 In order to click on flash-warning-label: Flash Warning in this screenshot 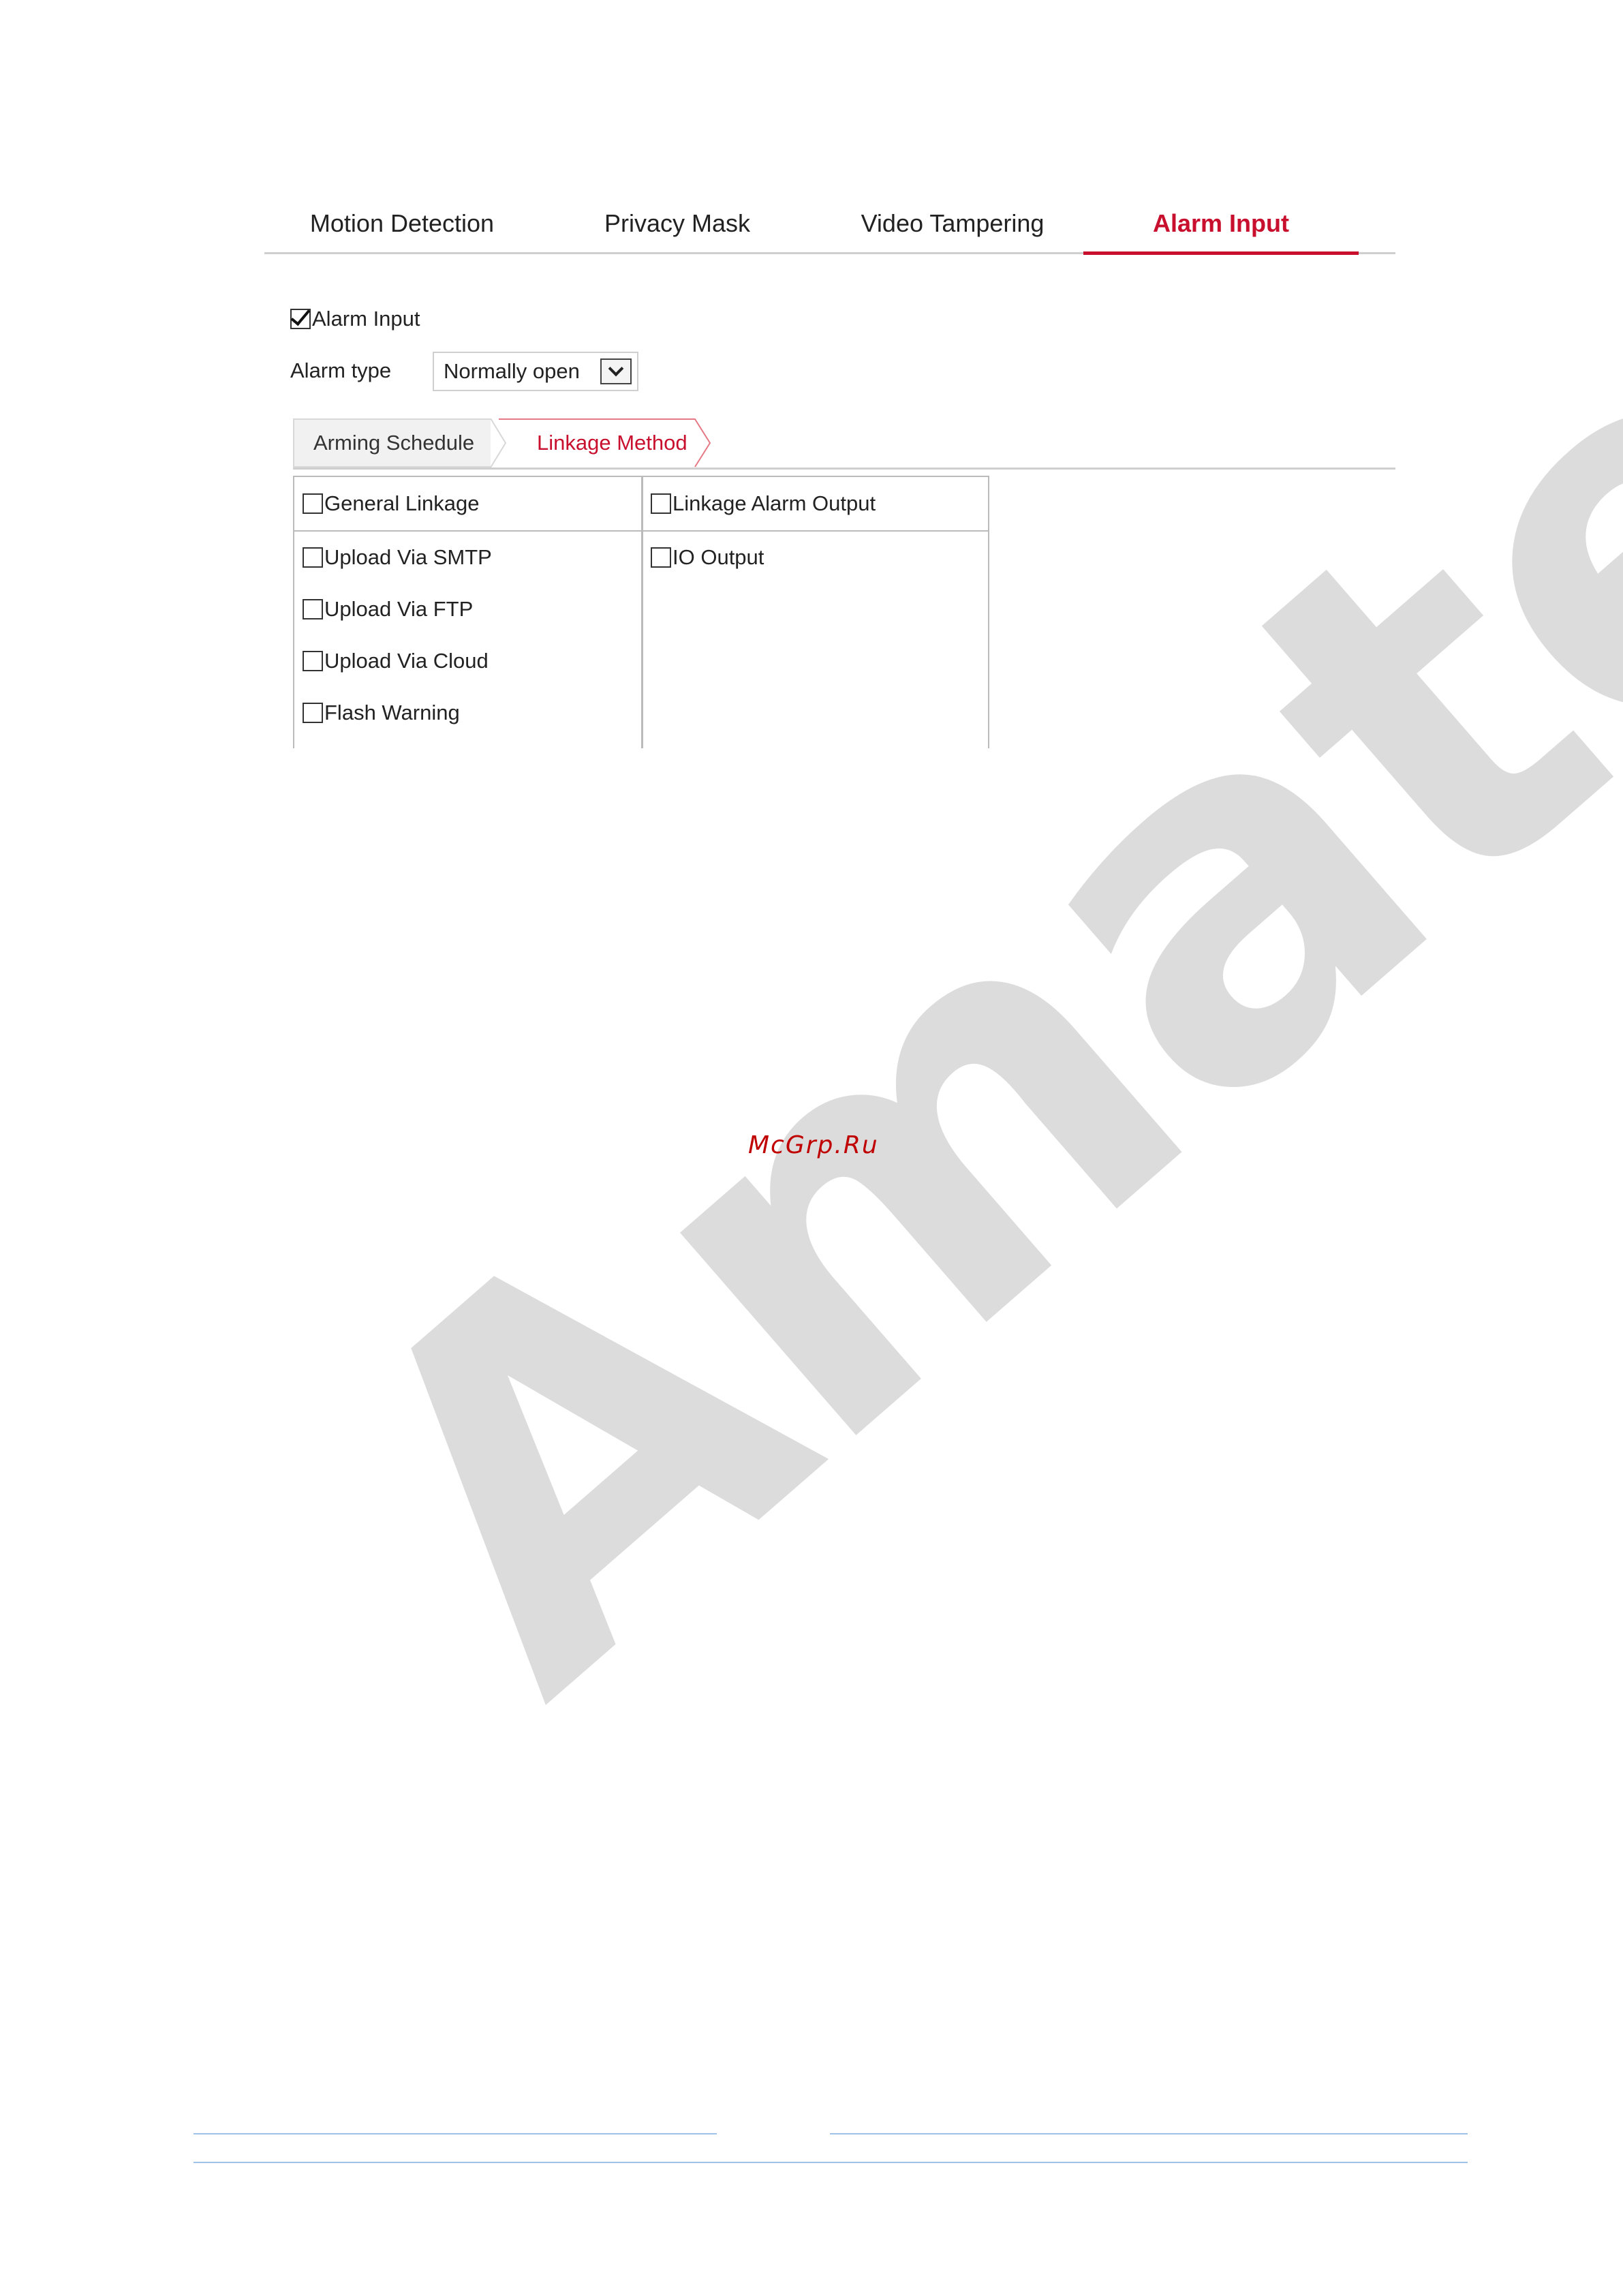, I will do `click(392, 713)`.